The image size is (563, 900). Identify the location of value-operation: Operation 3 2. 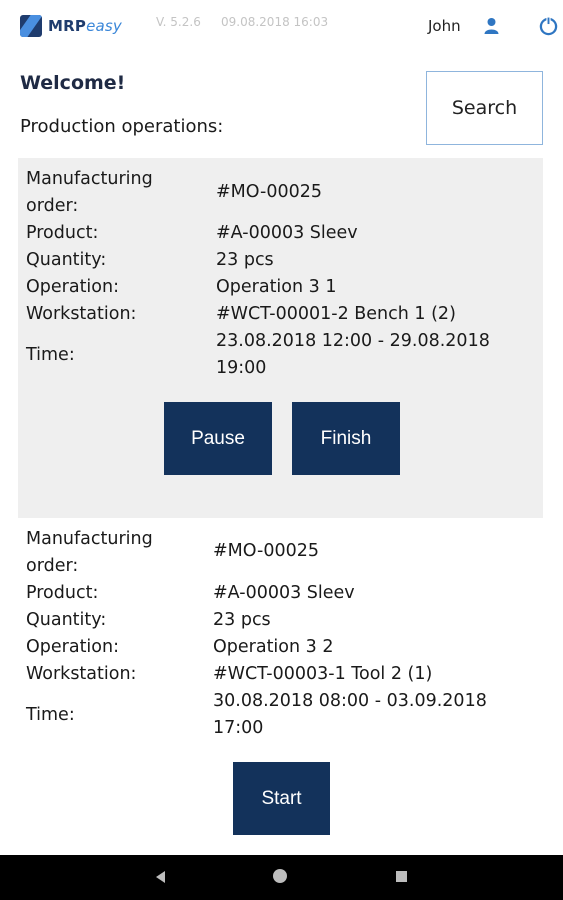
(273, 647).